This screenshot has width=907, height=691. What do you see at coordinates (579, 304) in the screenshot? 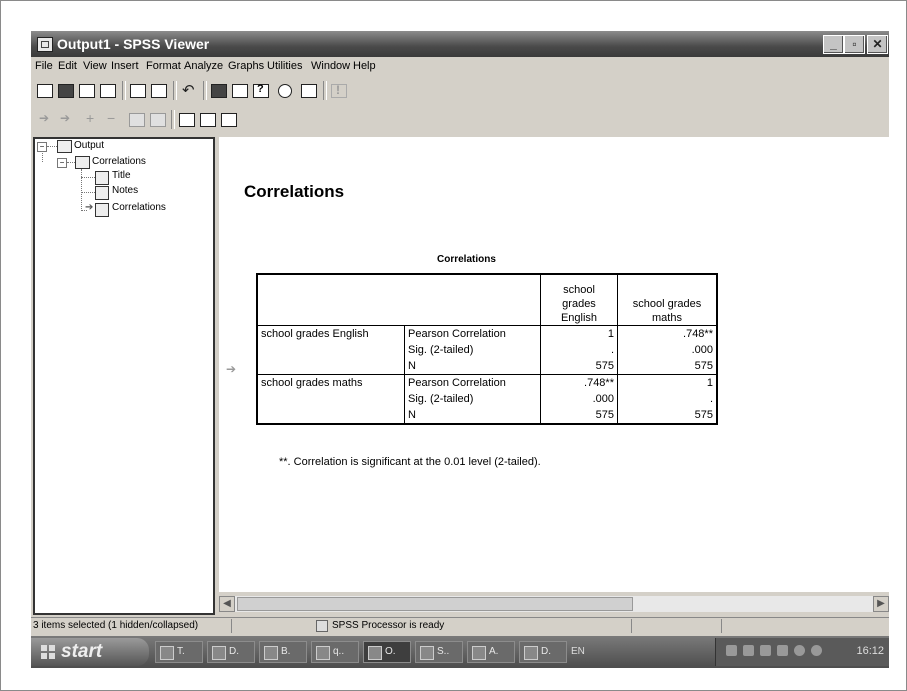
I see `column-header-line: grades` at bounding box center [579, 304].